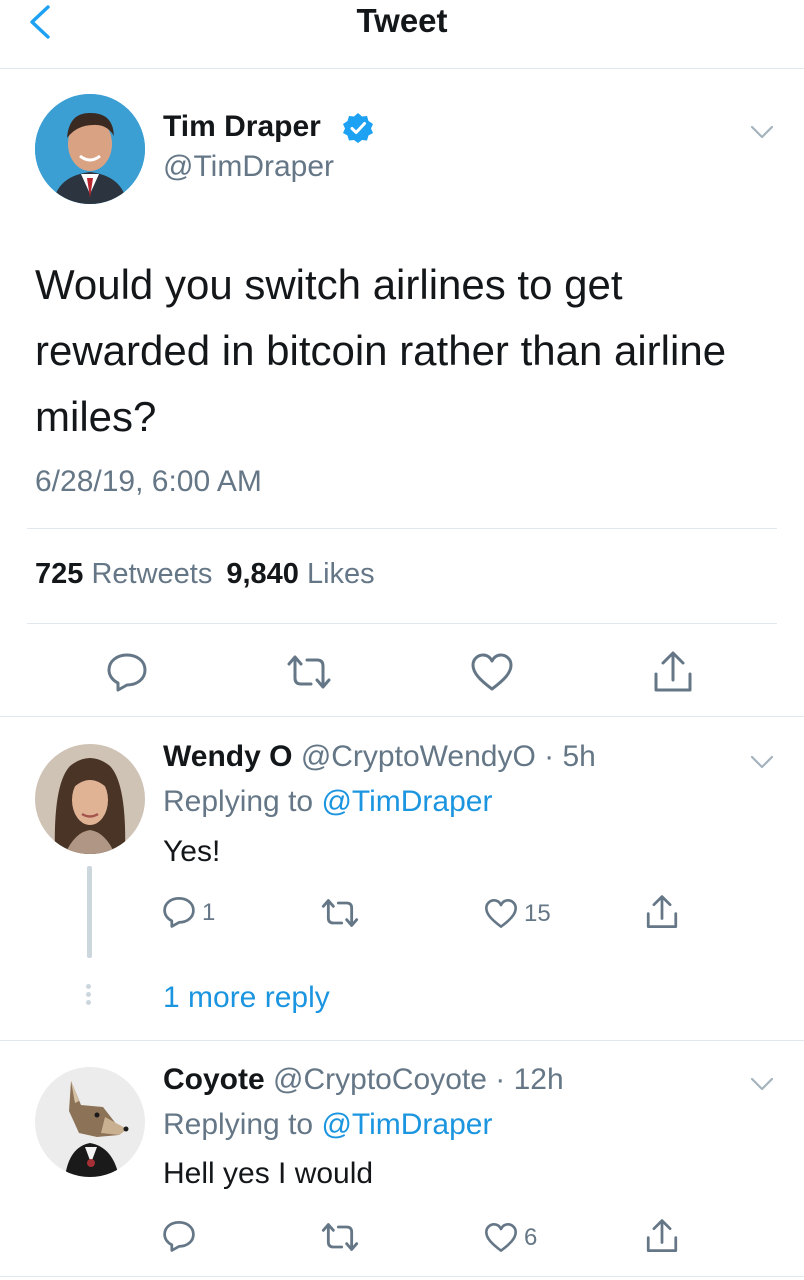  What do you see at coordinates (214, 1079) in the screenshot?
I see `reply-author-name: Coyote` at bounding box center [214, 1079].